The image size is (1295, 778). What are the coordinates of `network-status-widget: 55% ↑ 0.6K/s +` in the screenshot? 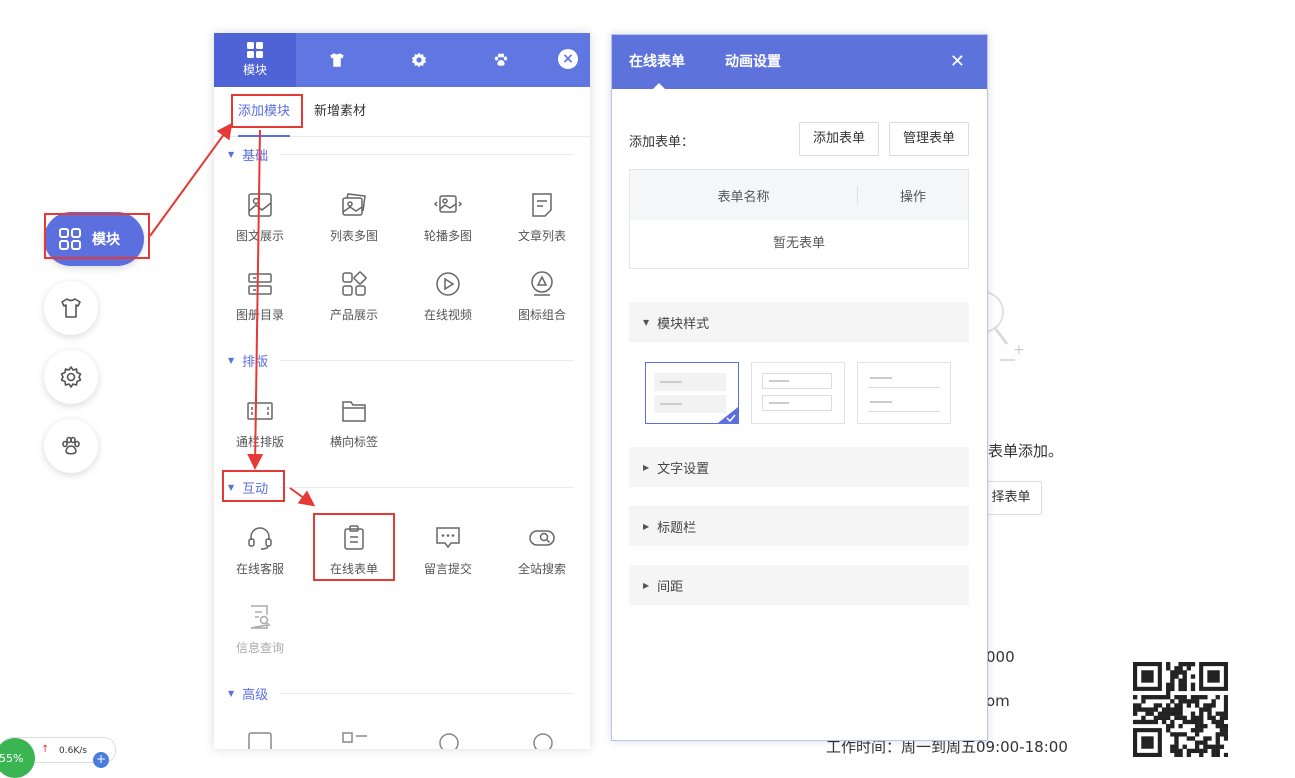 It's located at (58, 757).